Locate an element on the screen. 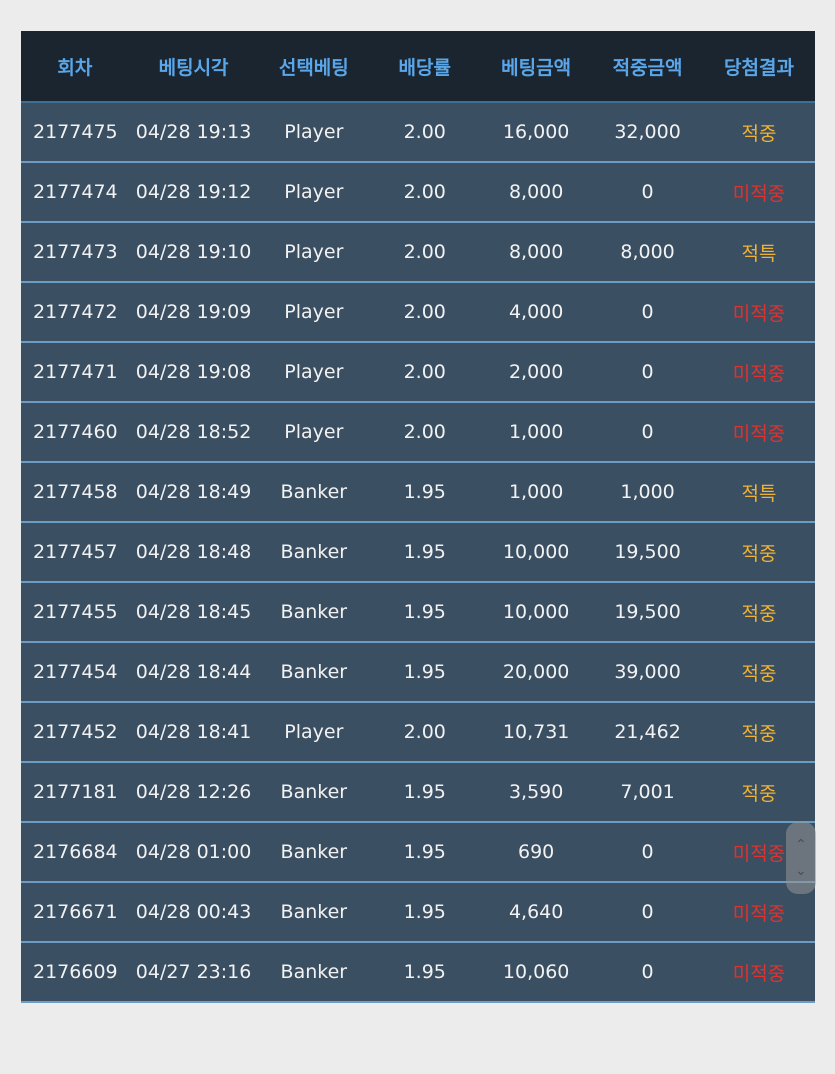 This screenshot has height=1074, width=835. table-header: 회차 베팅시각 선택베팅 배당률 베팅금액 적중금액 당첨결과 is located at coordinates (418, 67).